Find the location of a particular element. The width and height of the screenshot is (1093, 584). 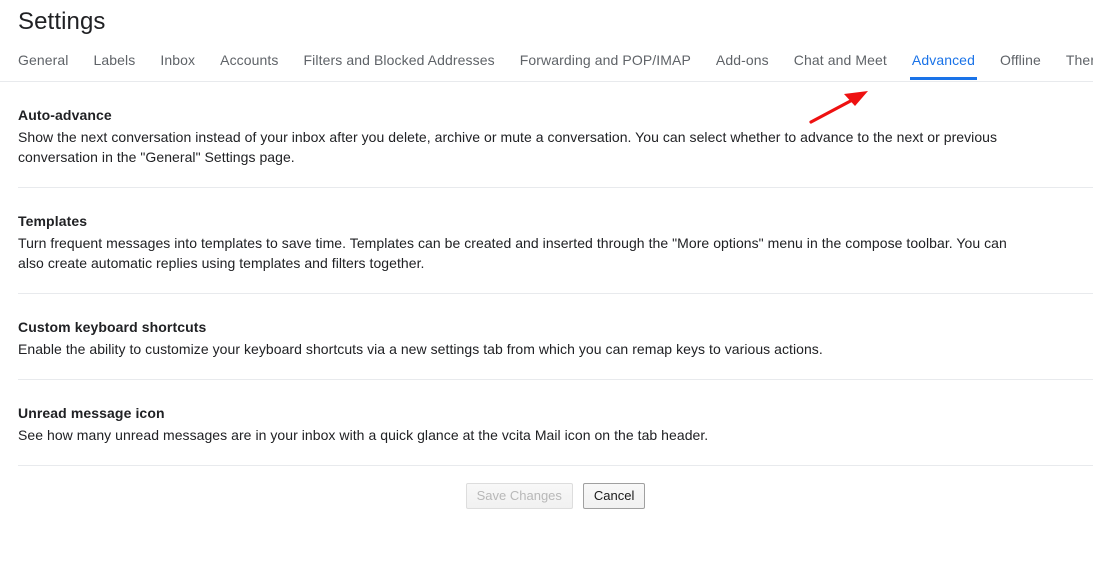

save-changes-button: Save Changes is located at coordinates (519, 496).